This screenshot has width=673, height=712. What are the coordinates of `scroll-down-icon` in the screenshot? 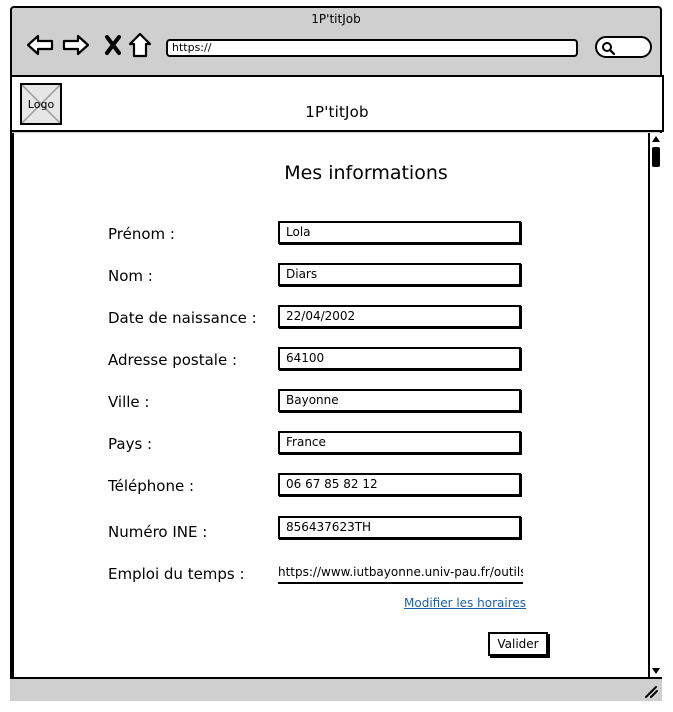 It's located at (656, 671).